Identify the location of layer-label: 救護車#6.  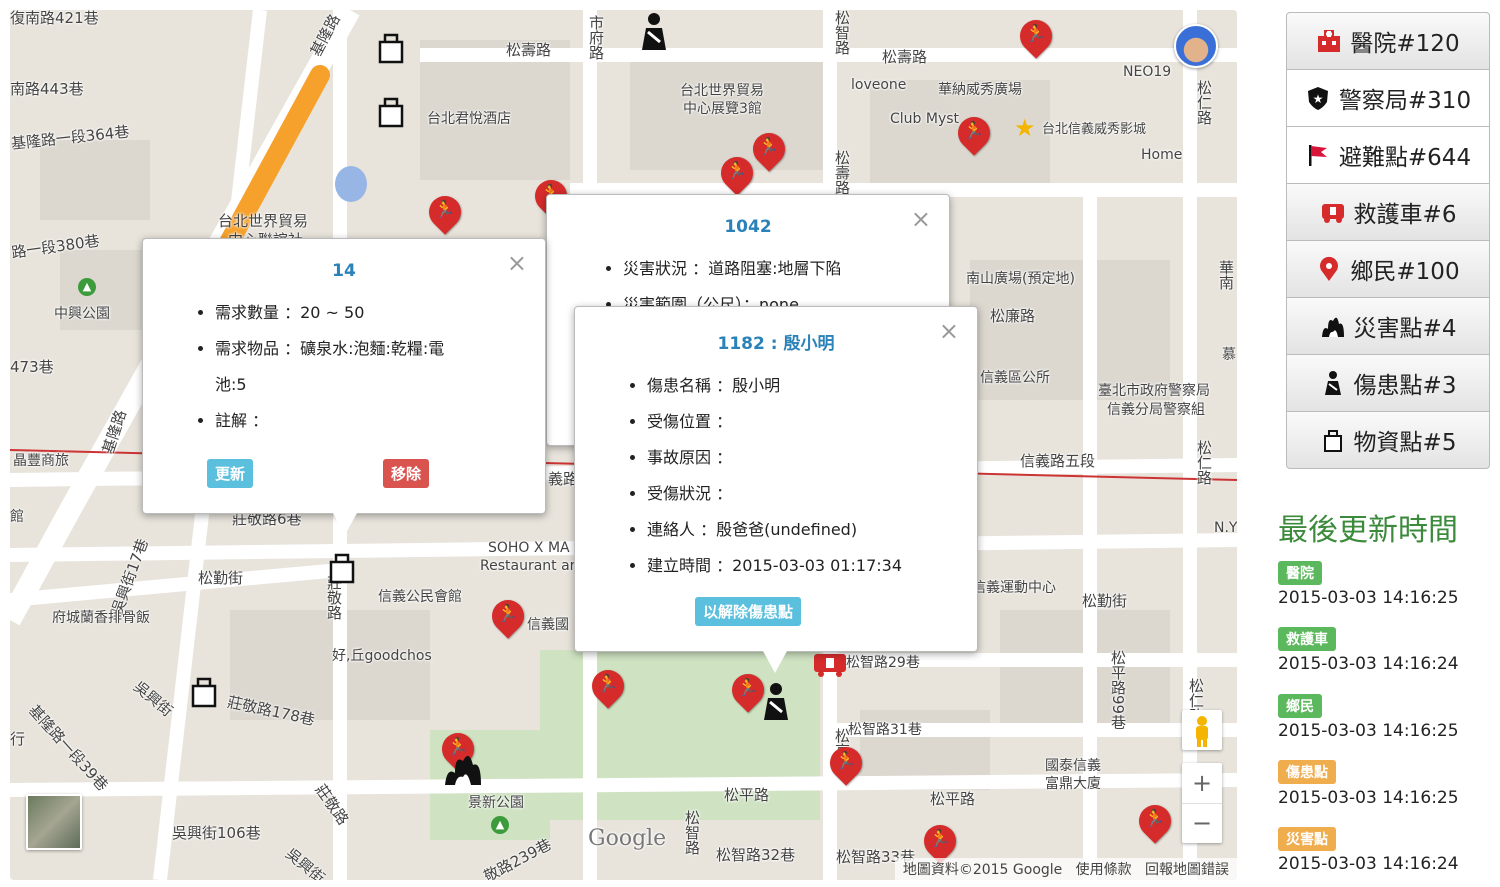
(1405, 215).